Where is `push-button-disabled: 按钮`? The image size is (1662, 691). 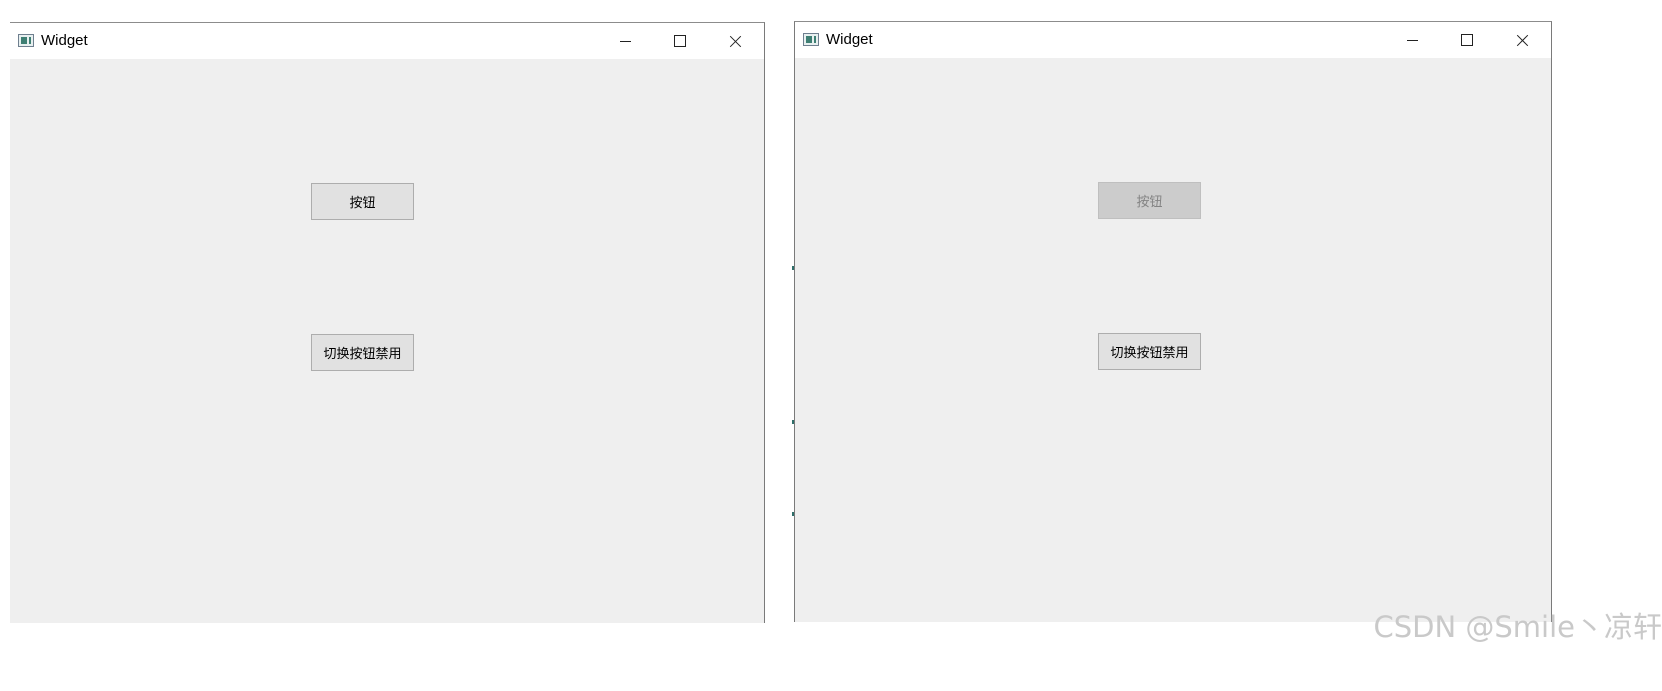
push-button-disabled: 按钮 is located at coordinates (1149, 200).